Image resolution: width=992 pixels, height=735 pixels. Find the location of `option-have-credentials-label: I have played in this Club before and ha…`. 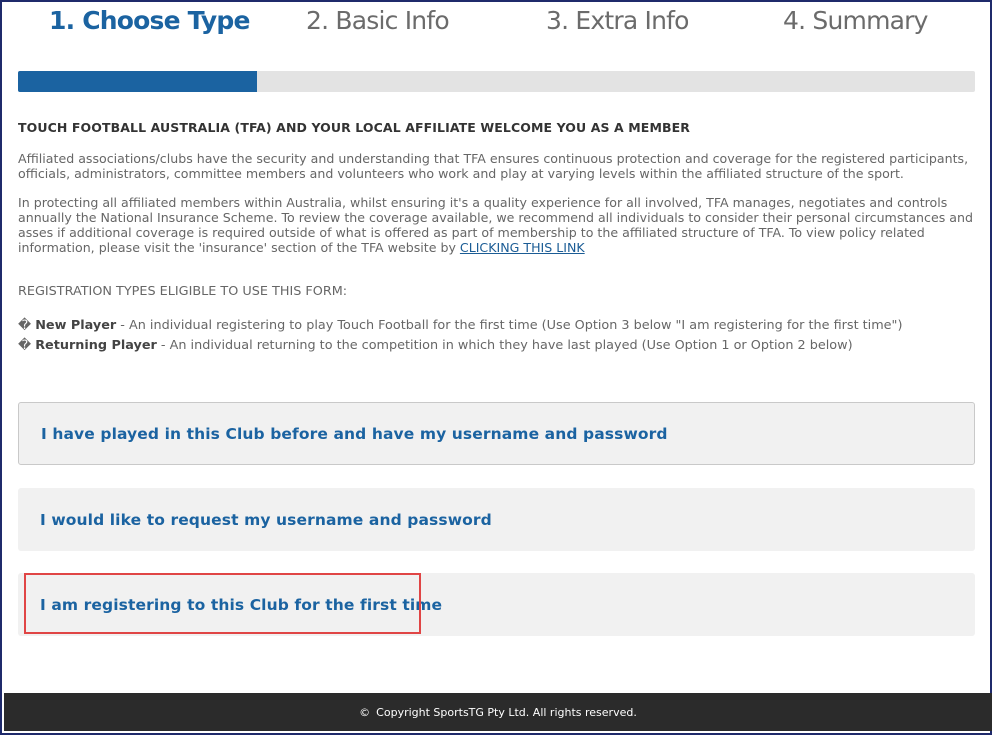

option-have-credentials-label: I have played in this Club before and ha… is located at coordinates (354, 433).